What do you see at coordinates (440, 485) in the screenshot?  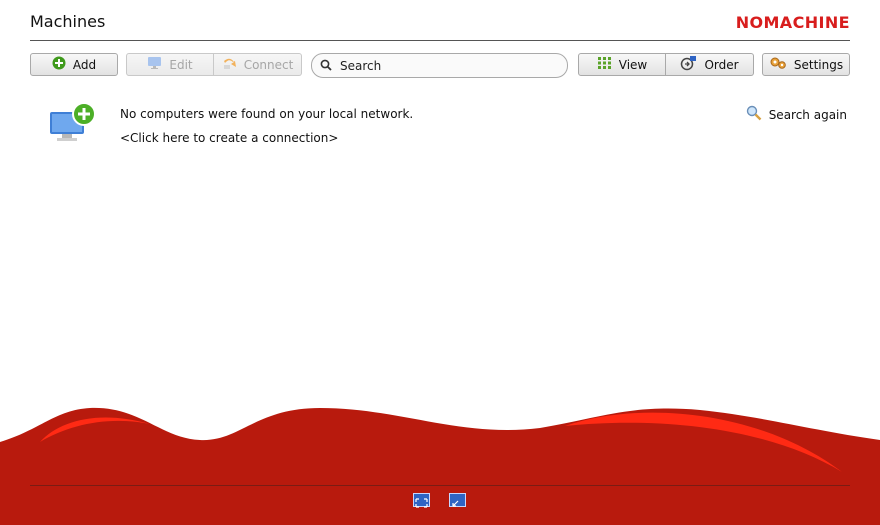 I see `footer-divider` at bounding box center [440, 485].